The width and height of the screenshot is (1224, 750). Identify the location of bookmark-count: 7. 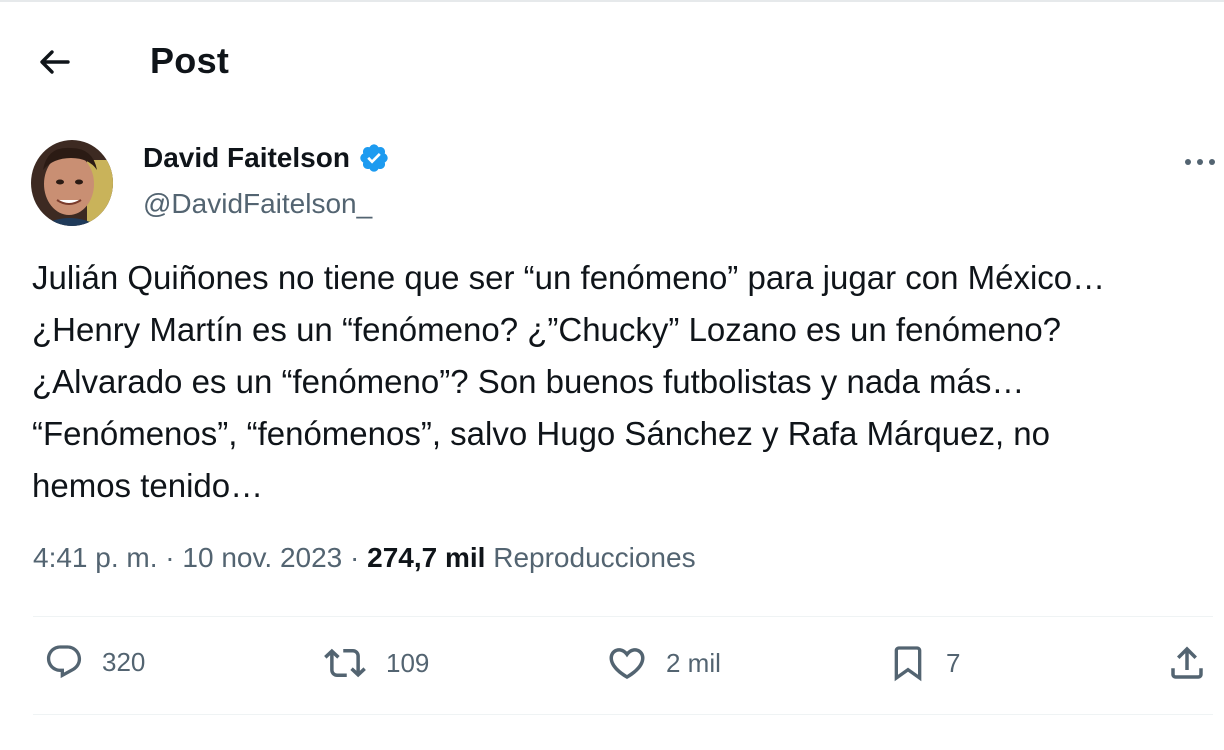
(953, 662).